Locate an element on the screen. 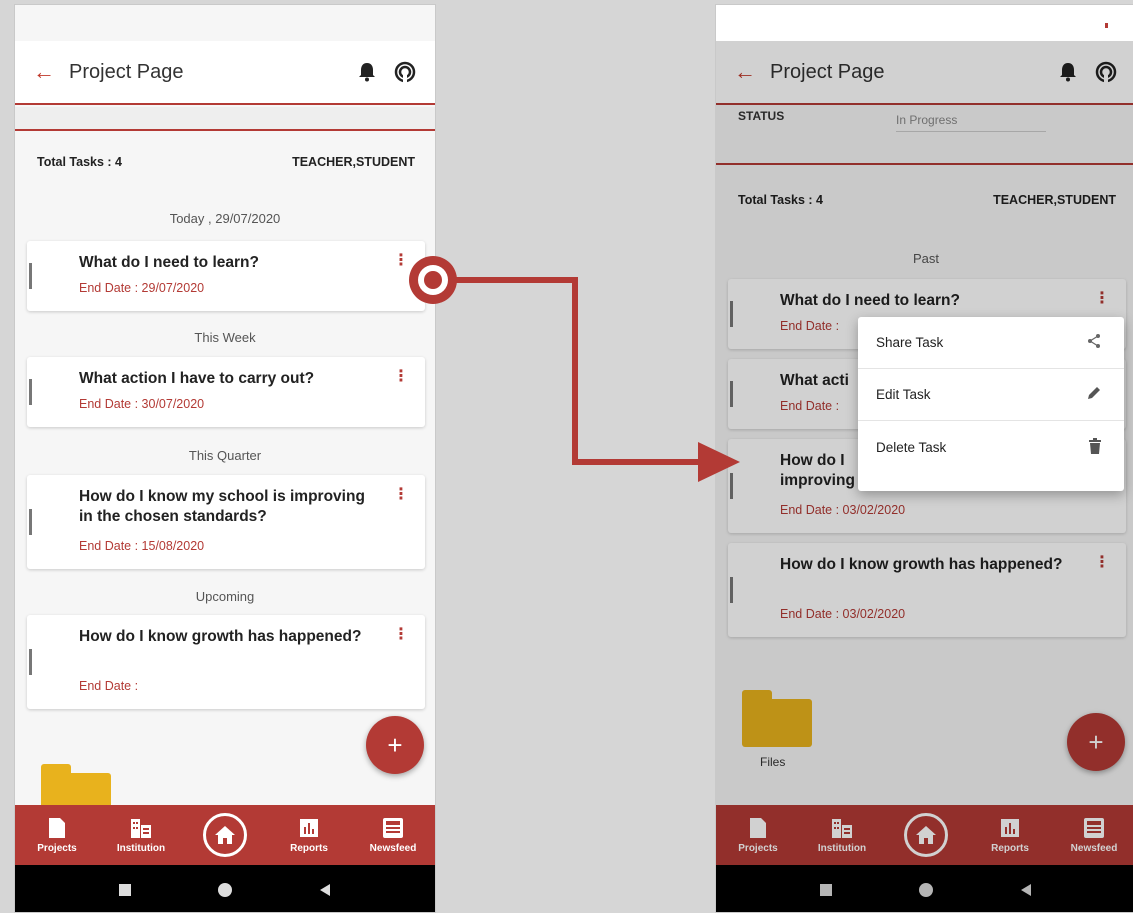  section-label: Upcoming is located at coordinates (225, 596).